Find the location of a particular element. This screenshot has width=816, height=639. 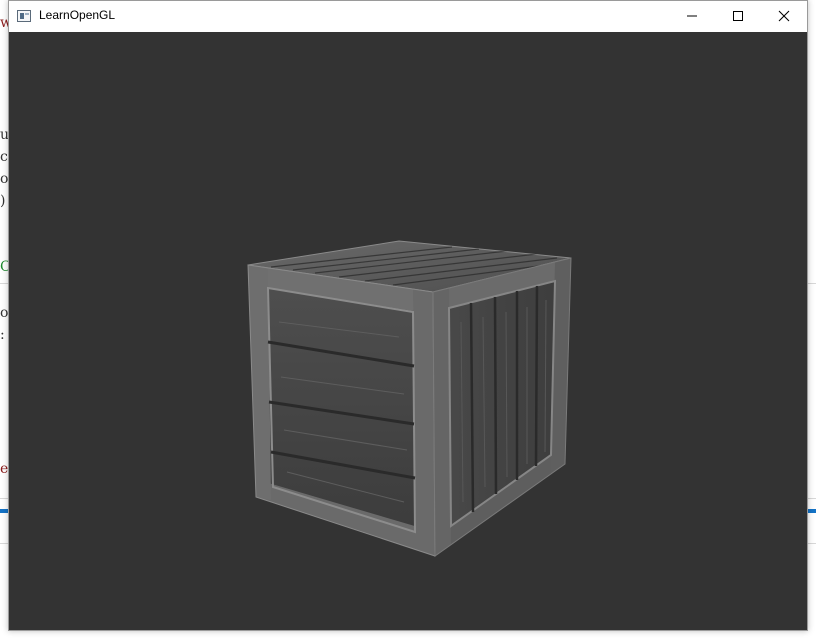

close-icon is located at coordinates (784, 16).